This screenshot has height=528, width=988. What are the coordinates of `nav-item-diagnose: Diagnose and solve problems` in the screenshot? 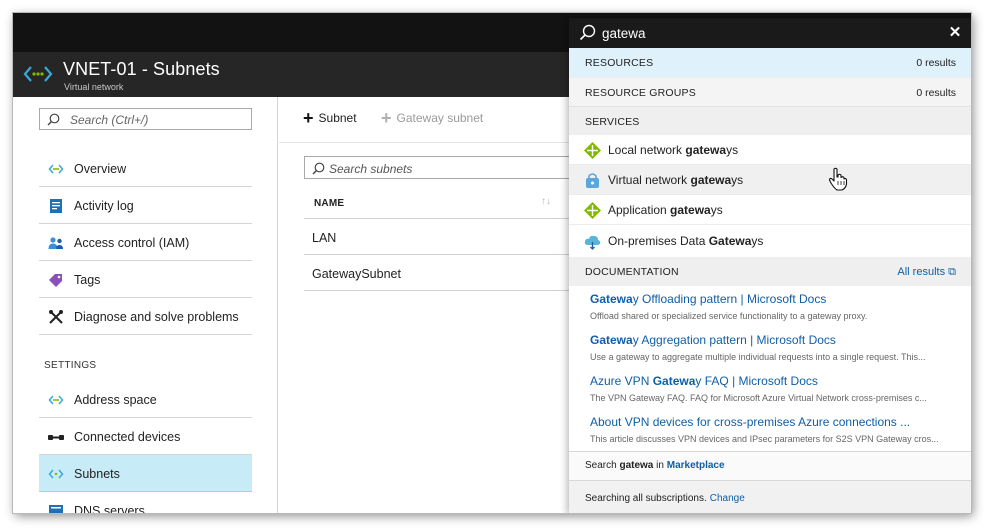 It's located at (145, 316).